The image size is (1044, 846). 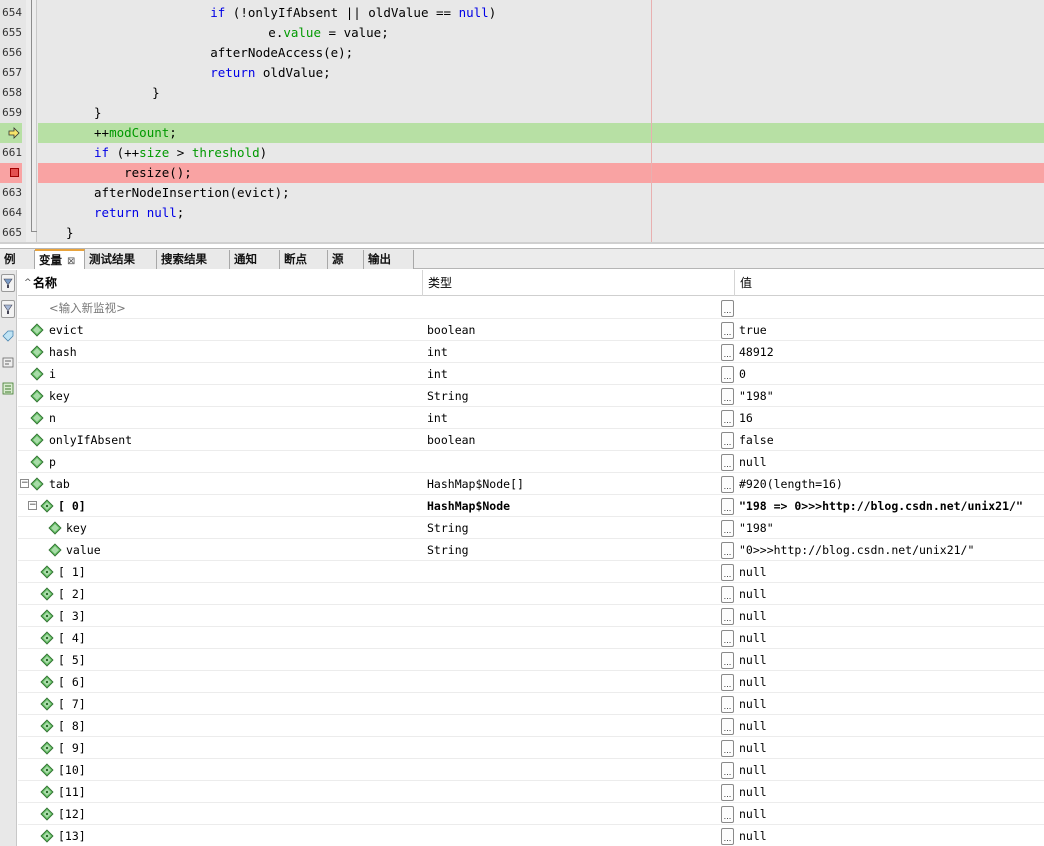 What do you see at coordinates (8, 283) in the screenshot?
I see `watch-filter-button` at bounding box center [8, 283].